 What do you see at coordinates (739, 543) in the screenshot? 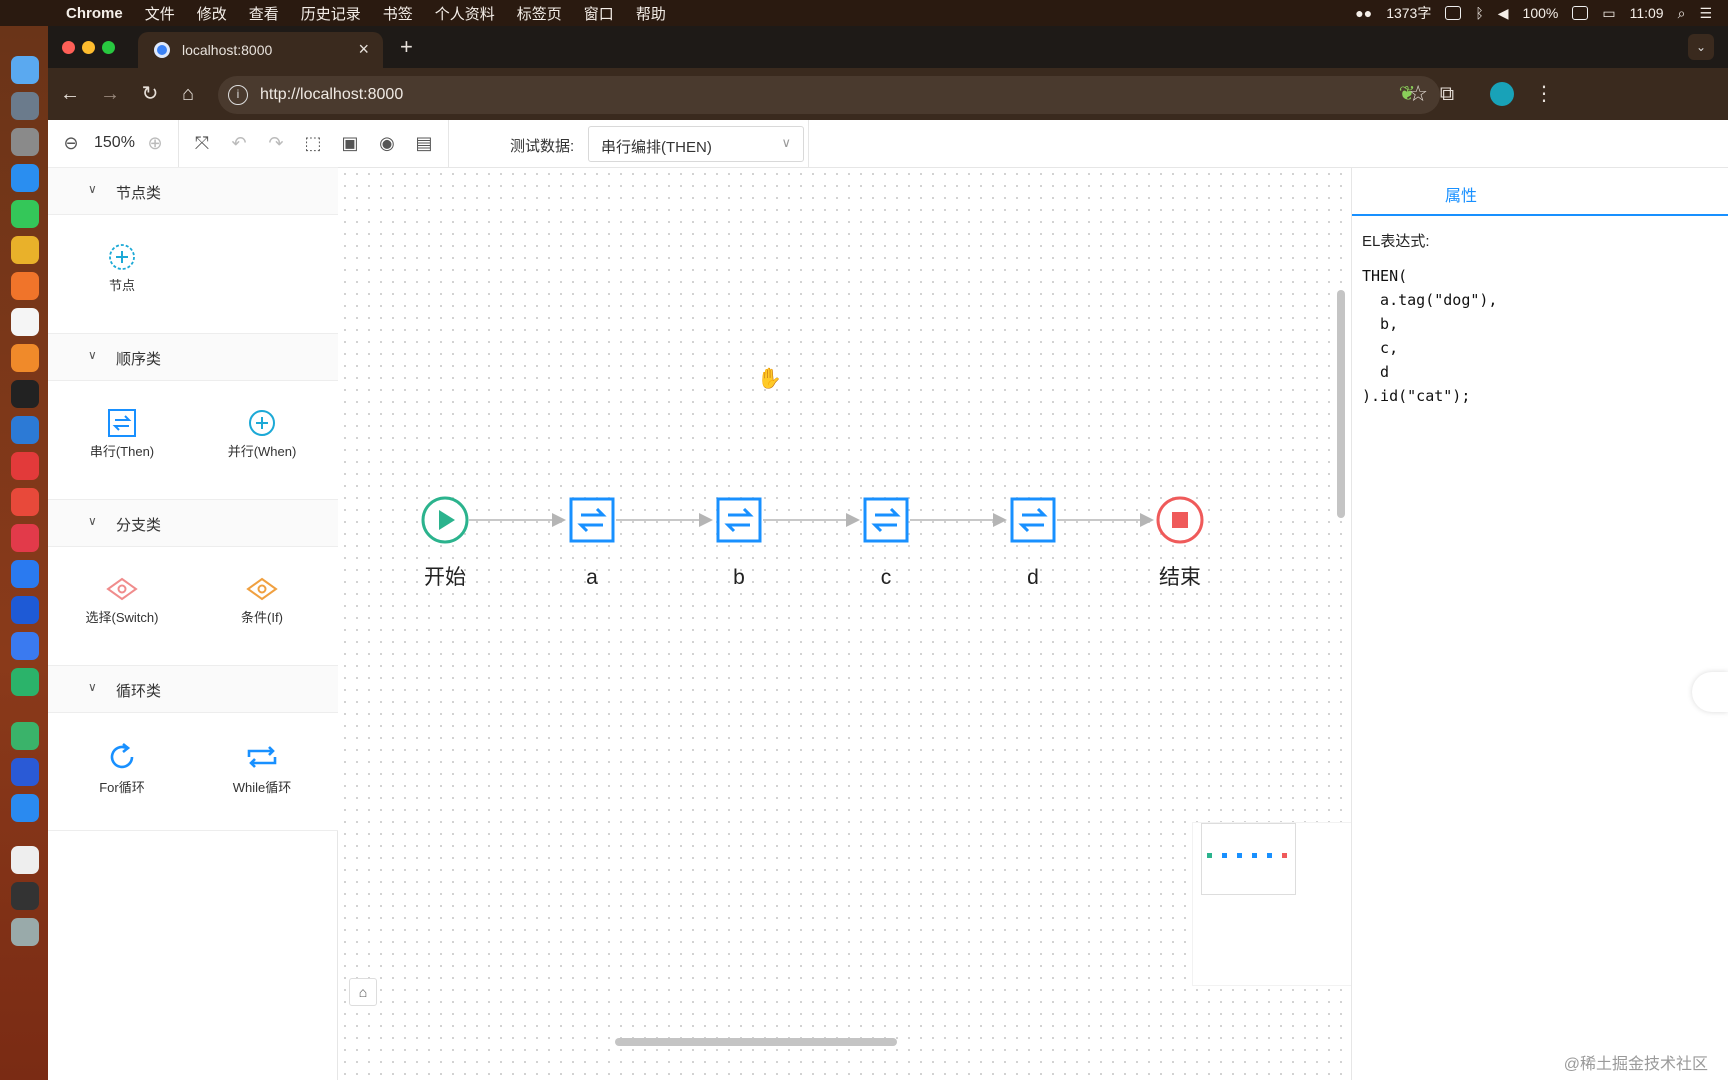
I see `flow-node-b: b` at bounding box center [739, 543].